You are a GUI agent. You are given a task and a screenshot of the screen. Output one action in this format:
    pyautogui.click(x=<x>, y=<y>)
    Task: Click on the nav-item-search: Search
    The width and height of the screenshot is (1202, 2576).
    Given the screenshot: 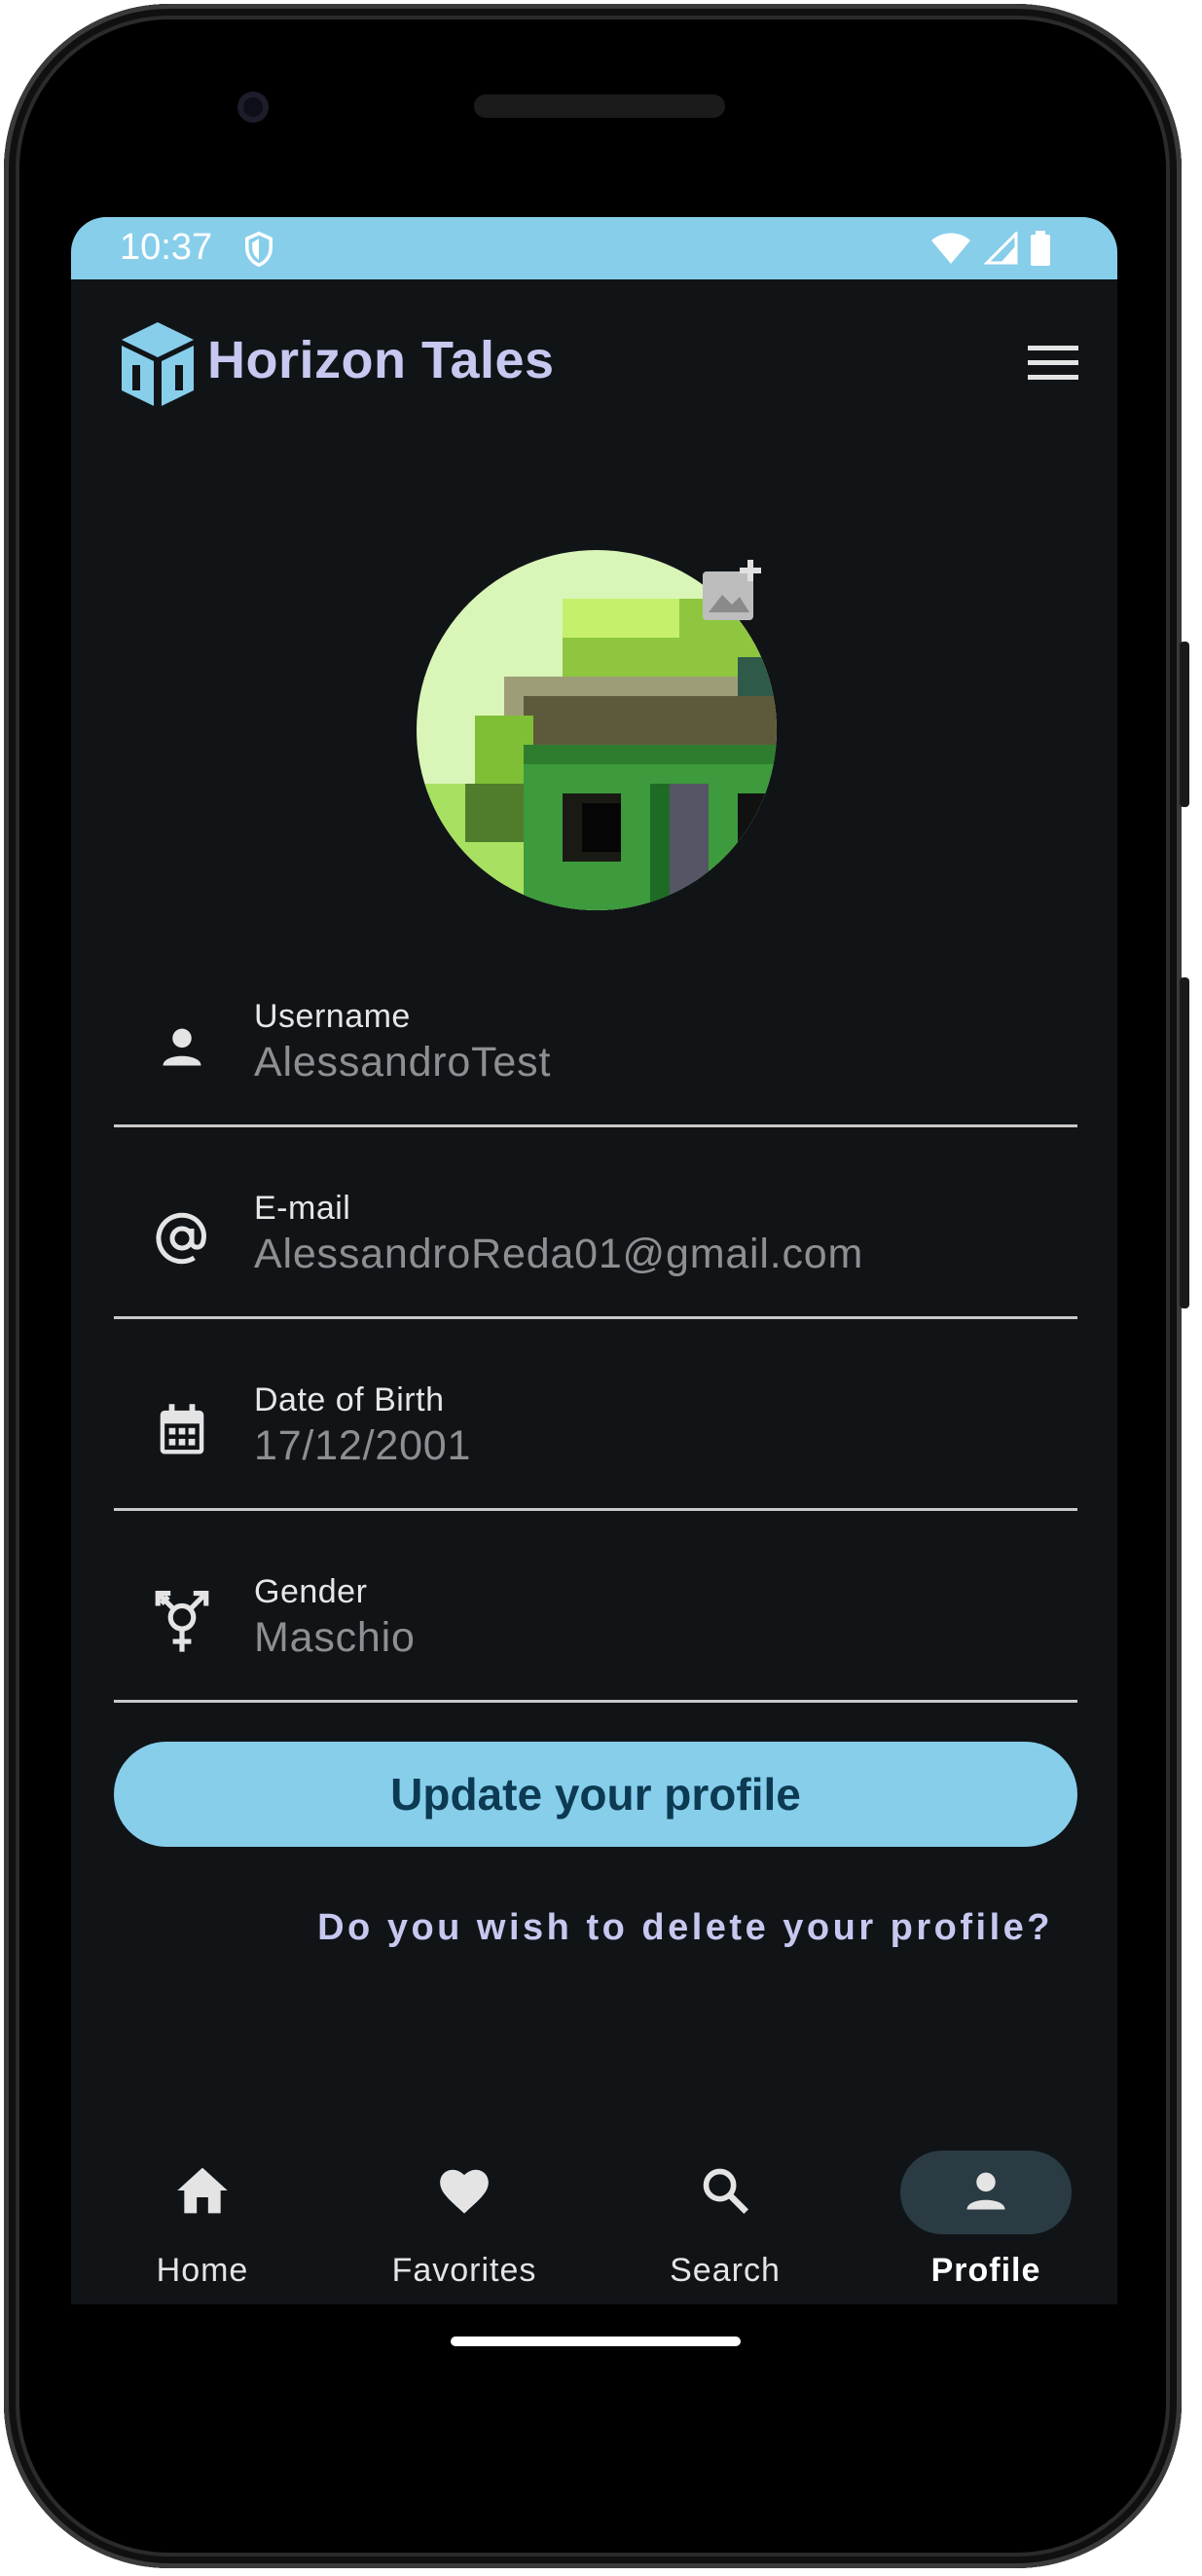 What is the action you would take?
    pyautogui.click(x=725, y=2205)
    